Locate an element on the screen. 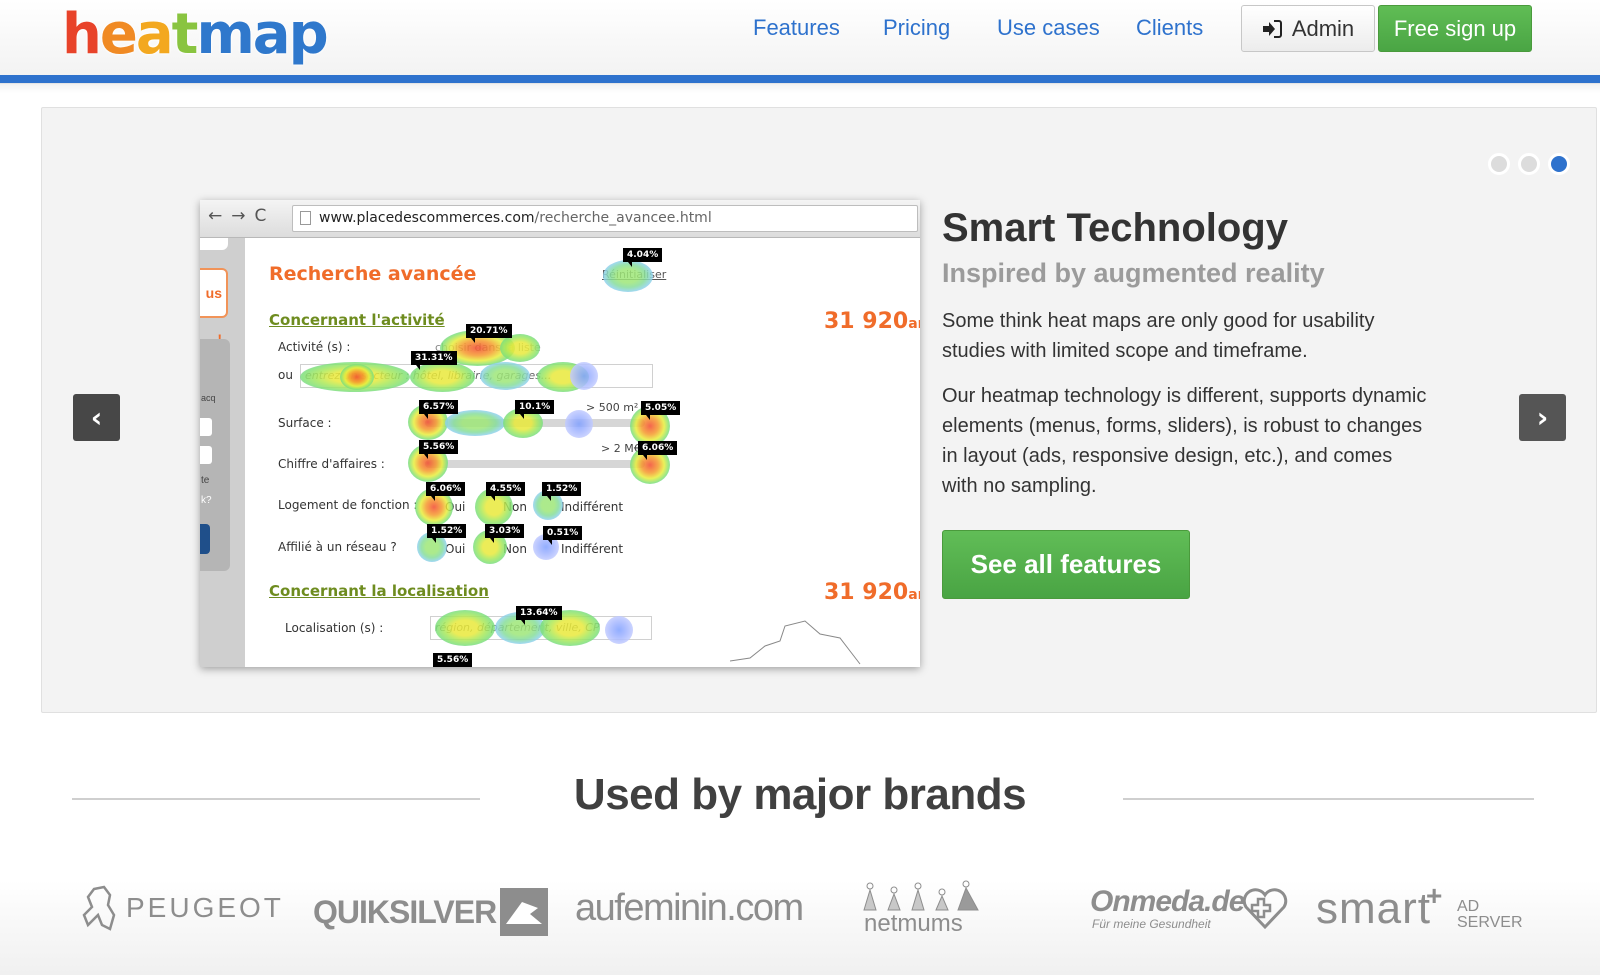  heat-percent-tag: 6.57% is located at coordinates (439, 409).